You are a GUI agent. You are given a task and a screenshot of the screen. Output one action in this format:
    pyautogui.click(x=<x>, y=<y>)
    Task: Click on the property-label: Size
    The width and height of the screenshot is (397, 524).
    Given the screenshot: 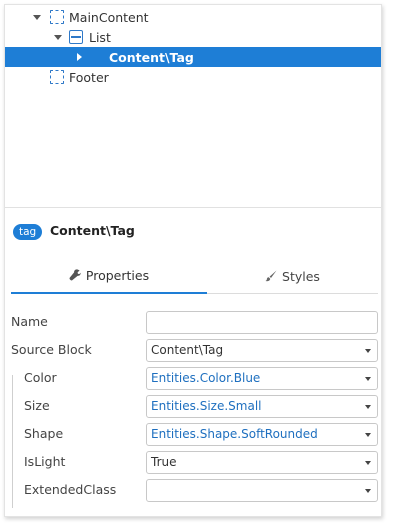 What is the action you would take?
    pyautogui.click(x=37, y=405)
    